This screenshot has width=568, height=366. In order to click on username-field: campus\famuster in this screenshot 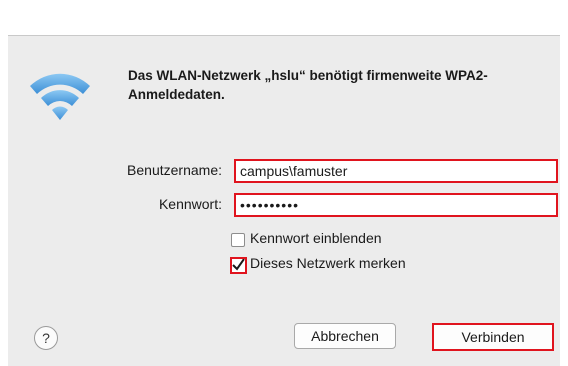, I will do `click(396, 171)`.